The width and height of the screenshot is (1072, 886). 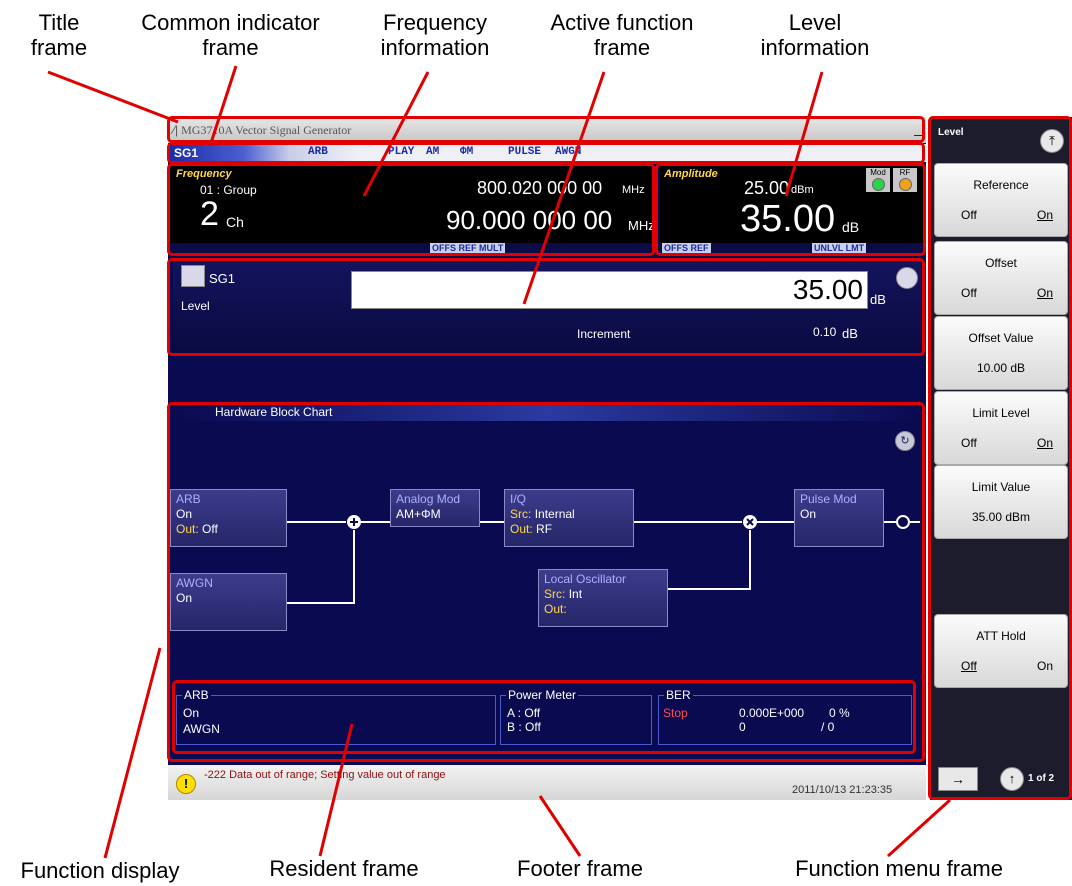 What do you see at coordinates (576, 716) in the screenshot?
I see `resident-power-meter: Power Meter A : Off B : Off` at bounding box center [576, 716].